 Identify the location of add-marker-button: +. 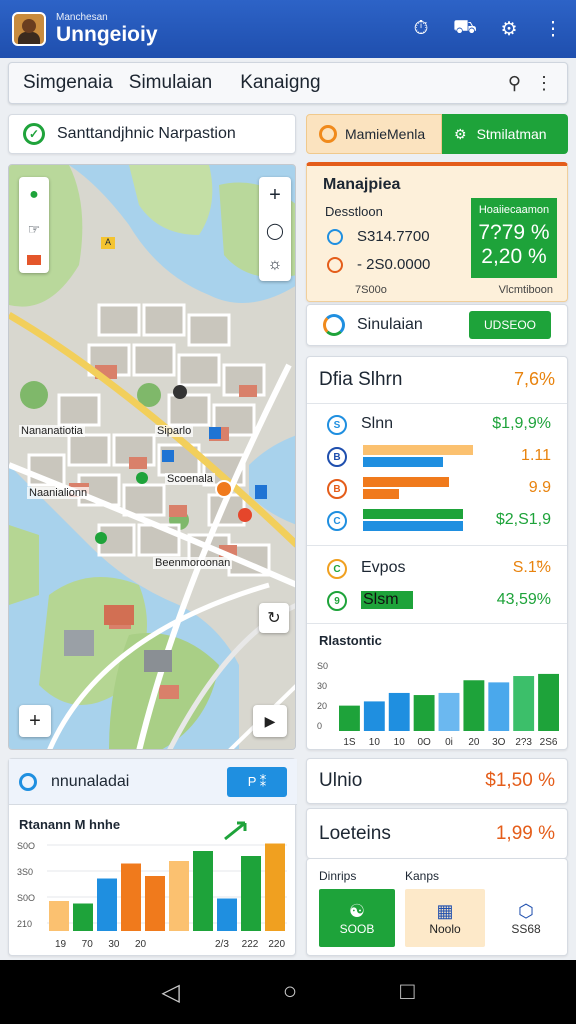
(35, 721).